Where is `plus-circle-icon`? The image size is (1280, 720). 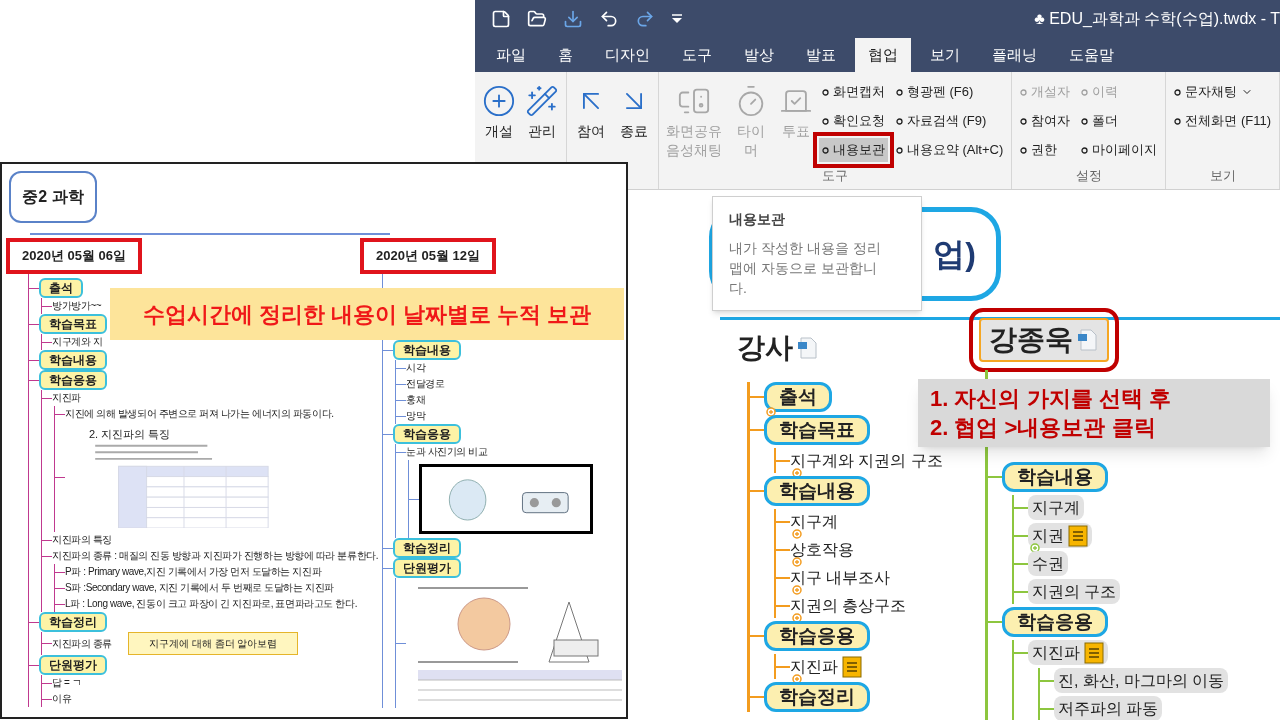
plus-circle-icon is located at coordinates (499, 101).